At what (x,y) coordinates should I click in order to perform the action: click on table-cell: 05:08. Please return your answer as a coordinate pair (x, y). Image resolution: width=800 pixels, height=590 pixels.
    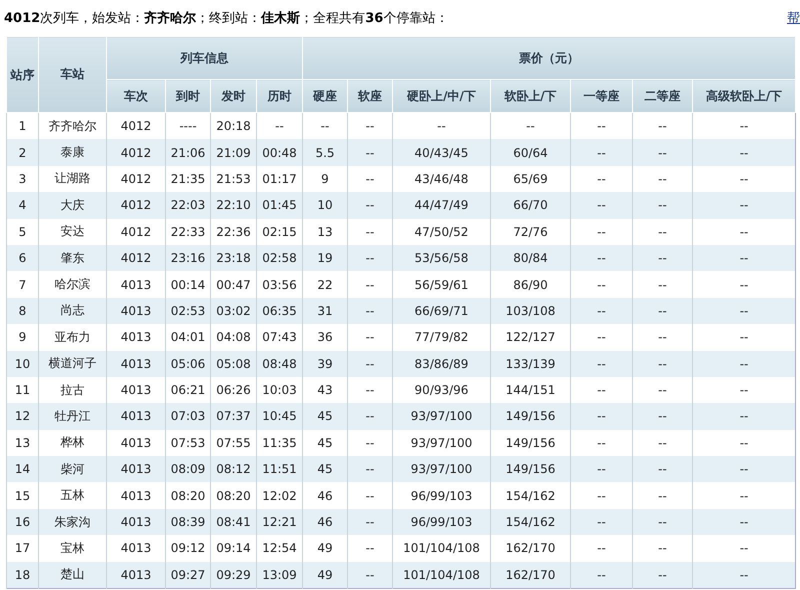
    Looking at the image, I should click on (233, 363).